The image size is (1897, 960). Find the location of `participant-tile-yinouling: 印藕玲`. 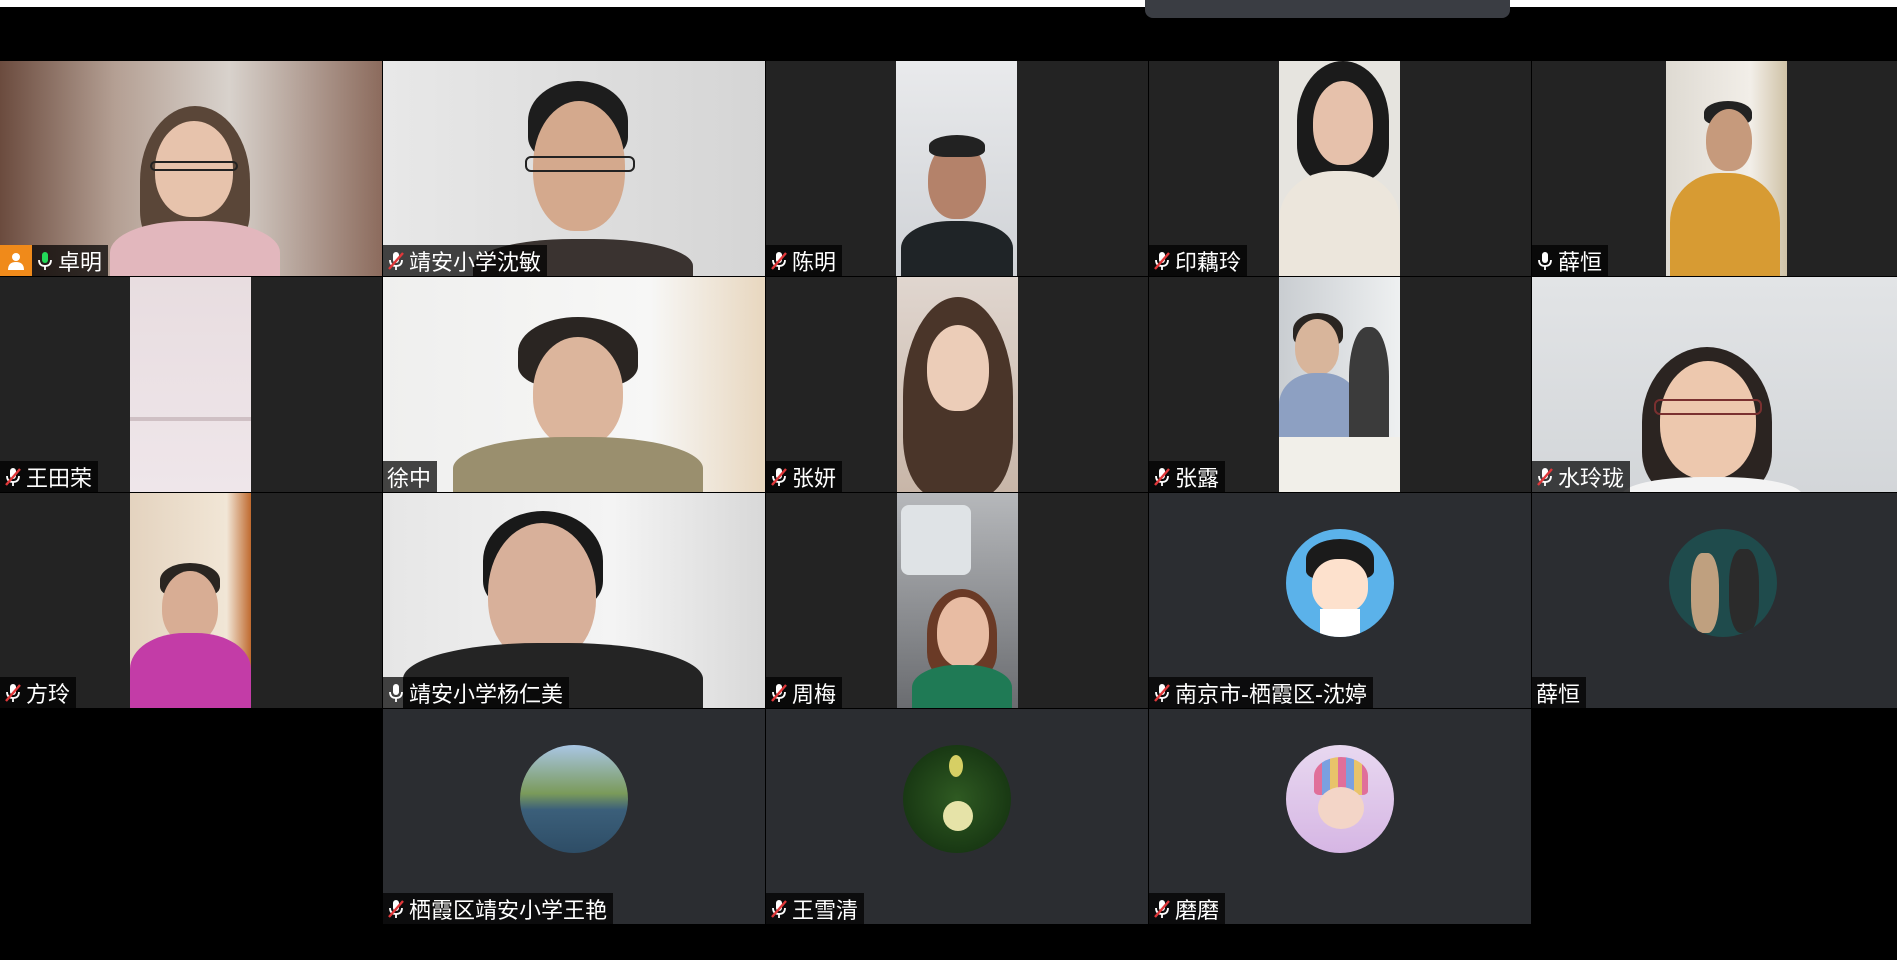

participant-tile-yinouling: 印藕玲 is located at coordinates (1340, 168).